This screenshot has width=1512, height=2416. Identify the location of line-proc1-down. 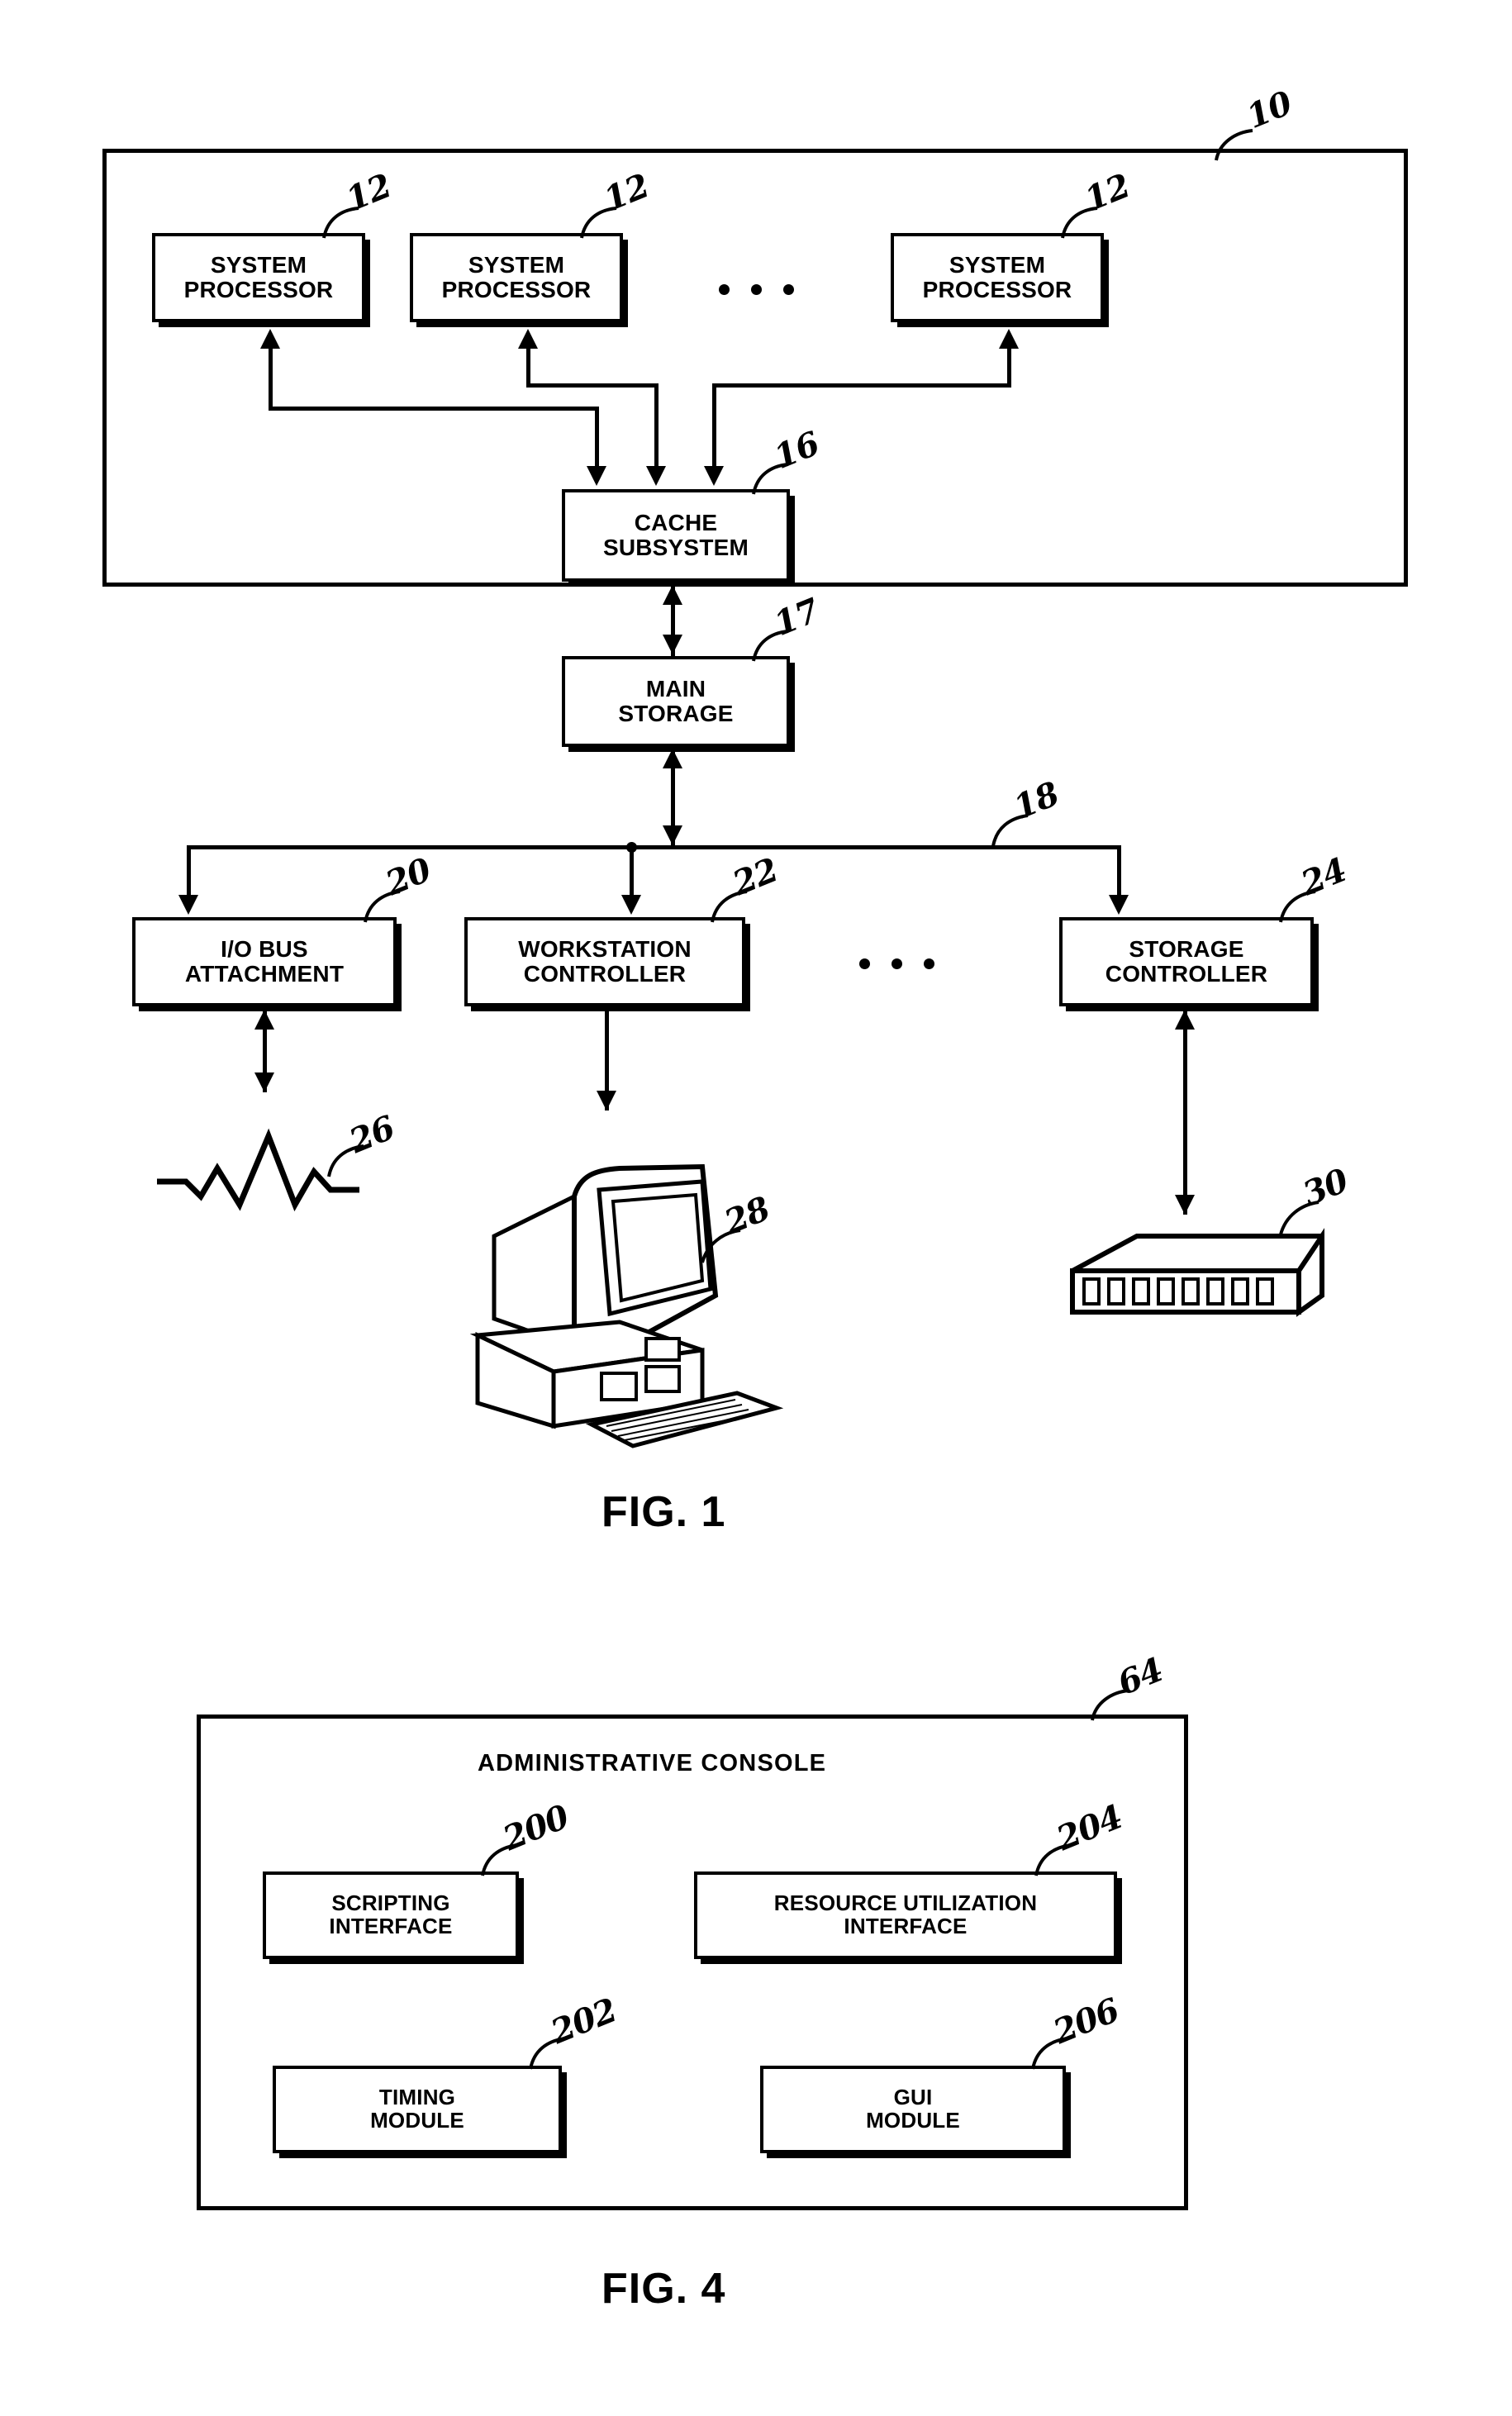
(271, 377).